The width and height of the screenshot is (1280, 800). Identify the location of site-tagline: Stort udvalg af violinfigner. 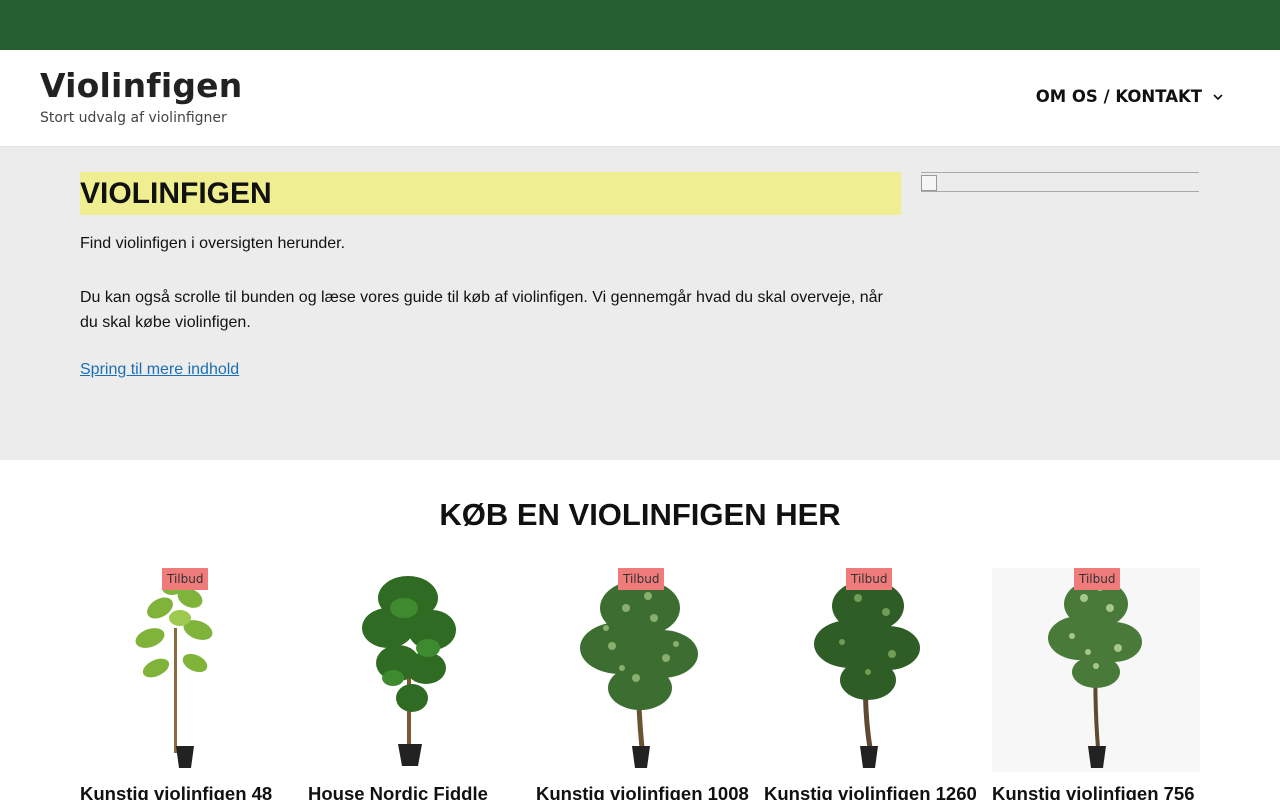
(133, 118).